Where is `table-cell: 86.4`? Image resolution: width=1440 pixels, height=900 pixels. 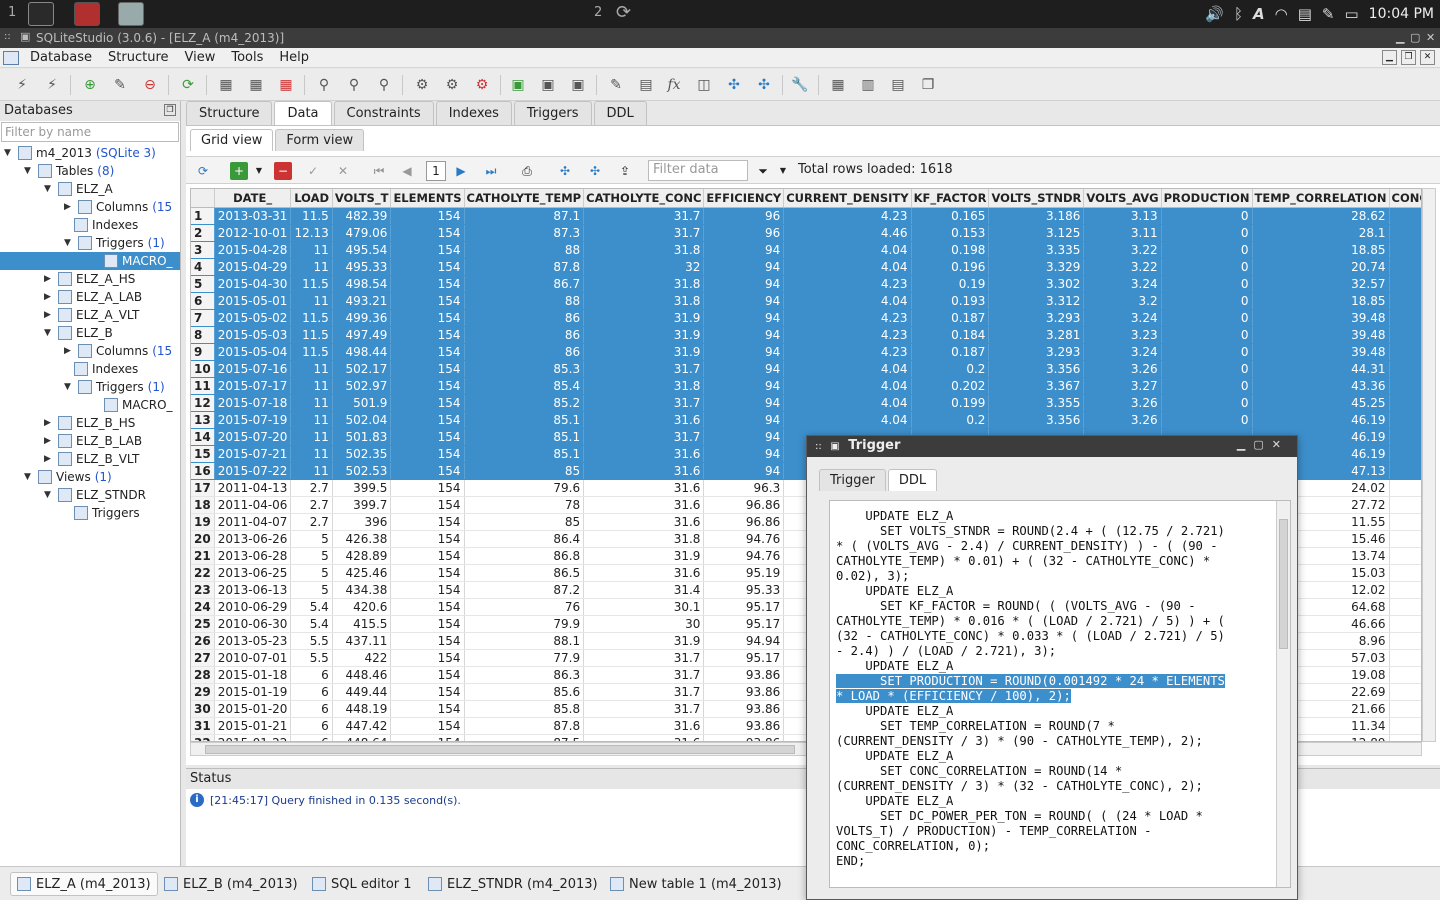
table-cell: 86.4 is located at coordinates (524, 539).